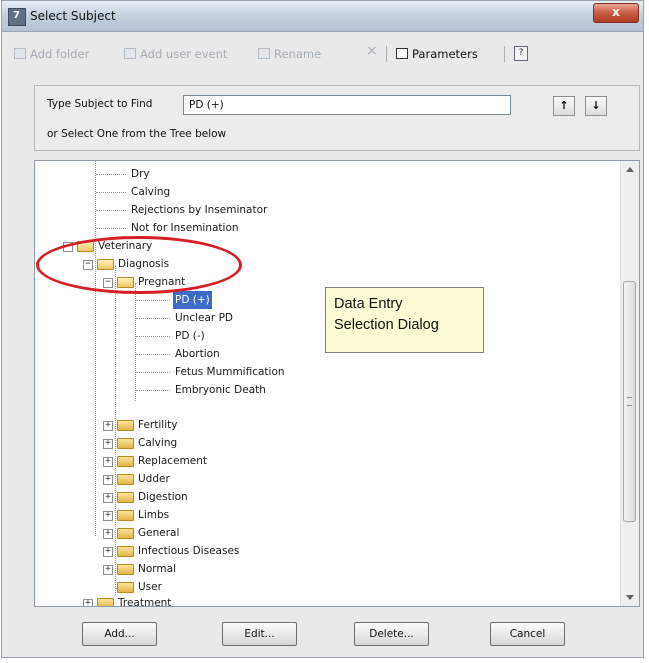 This screenshot has width=649, height=663. What do you see at coordinates (204, 318) in the screenshot?
I see `tree-item-unclear-pd: Unclear PD` at bounding box center [204, 318].